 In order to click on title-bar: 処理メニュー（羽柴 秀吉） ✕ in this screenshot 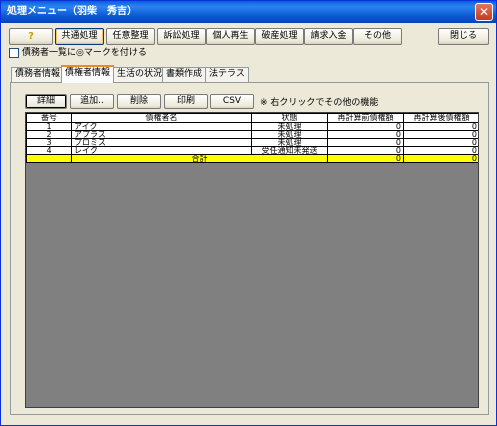, I will do `click(248, 12)`.